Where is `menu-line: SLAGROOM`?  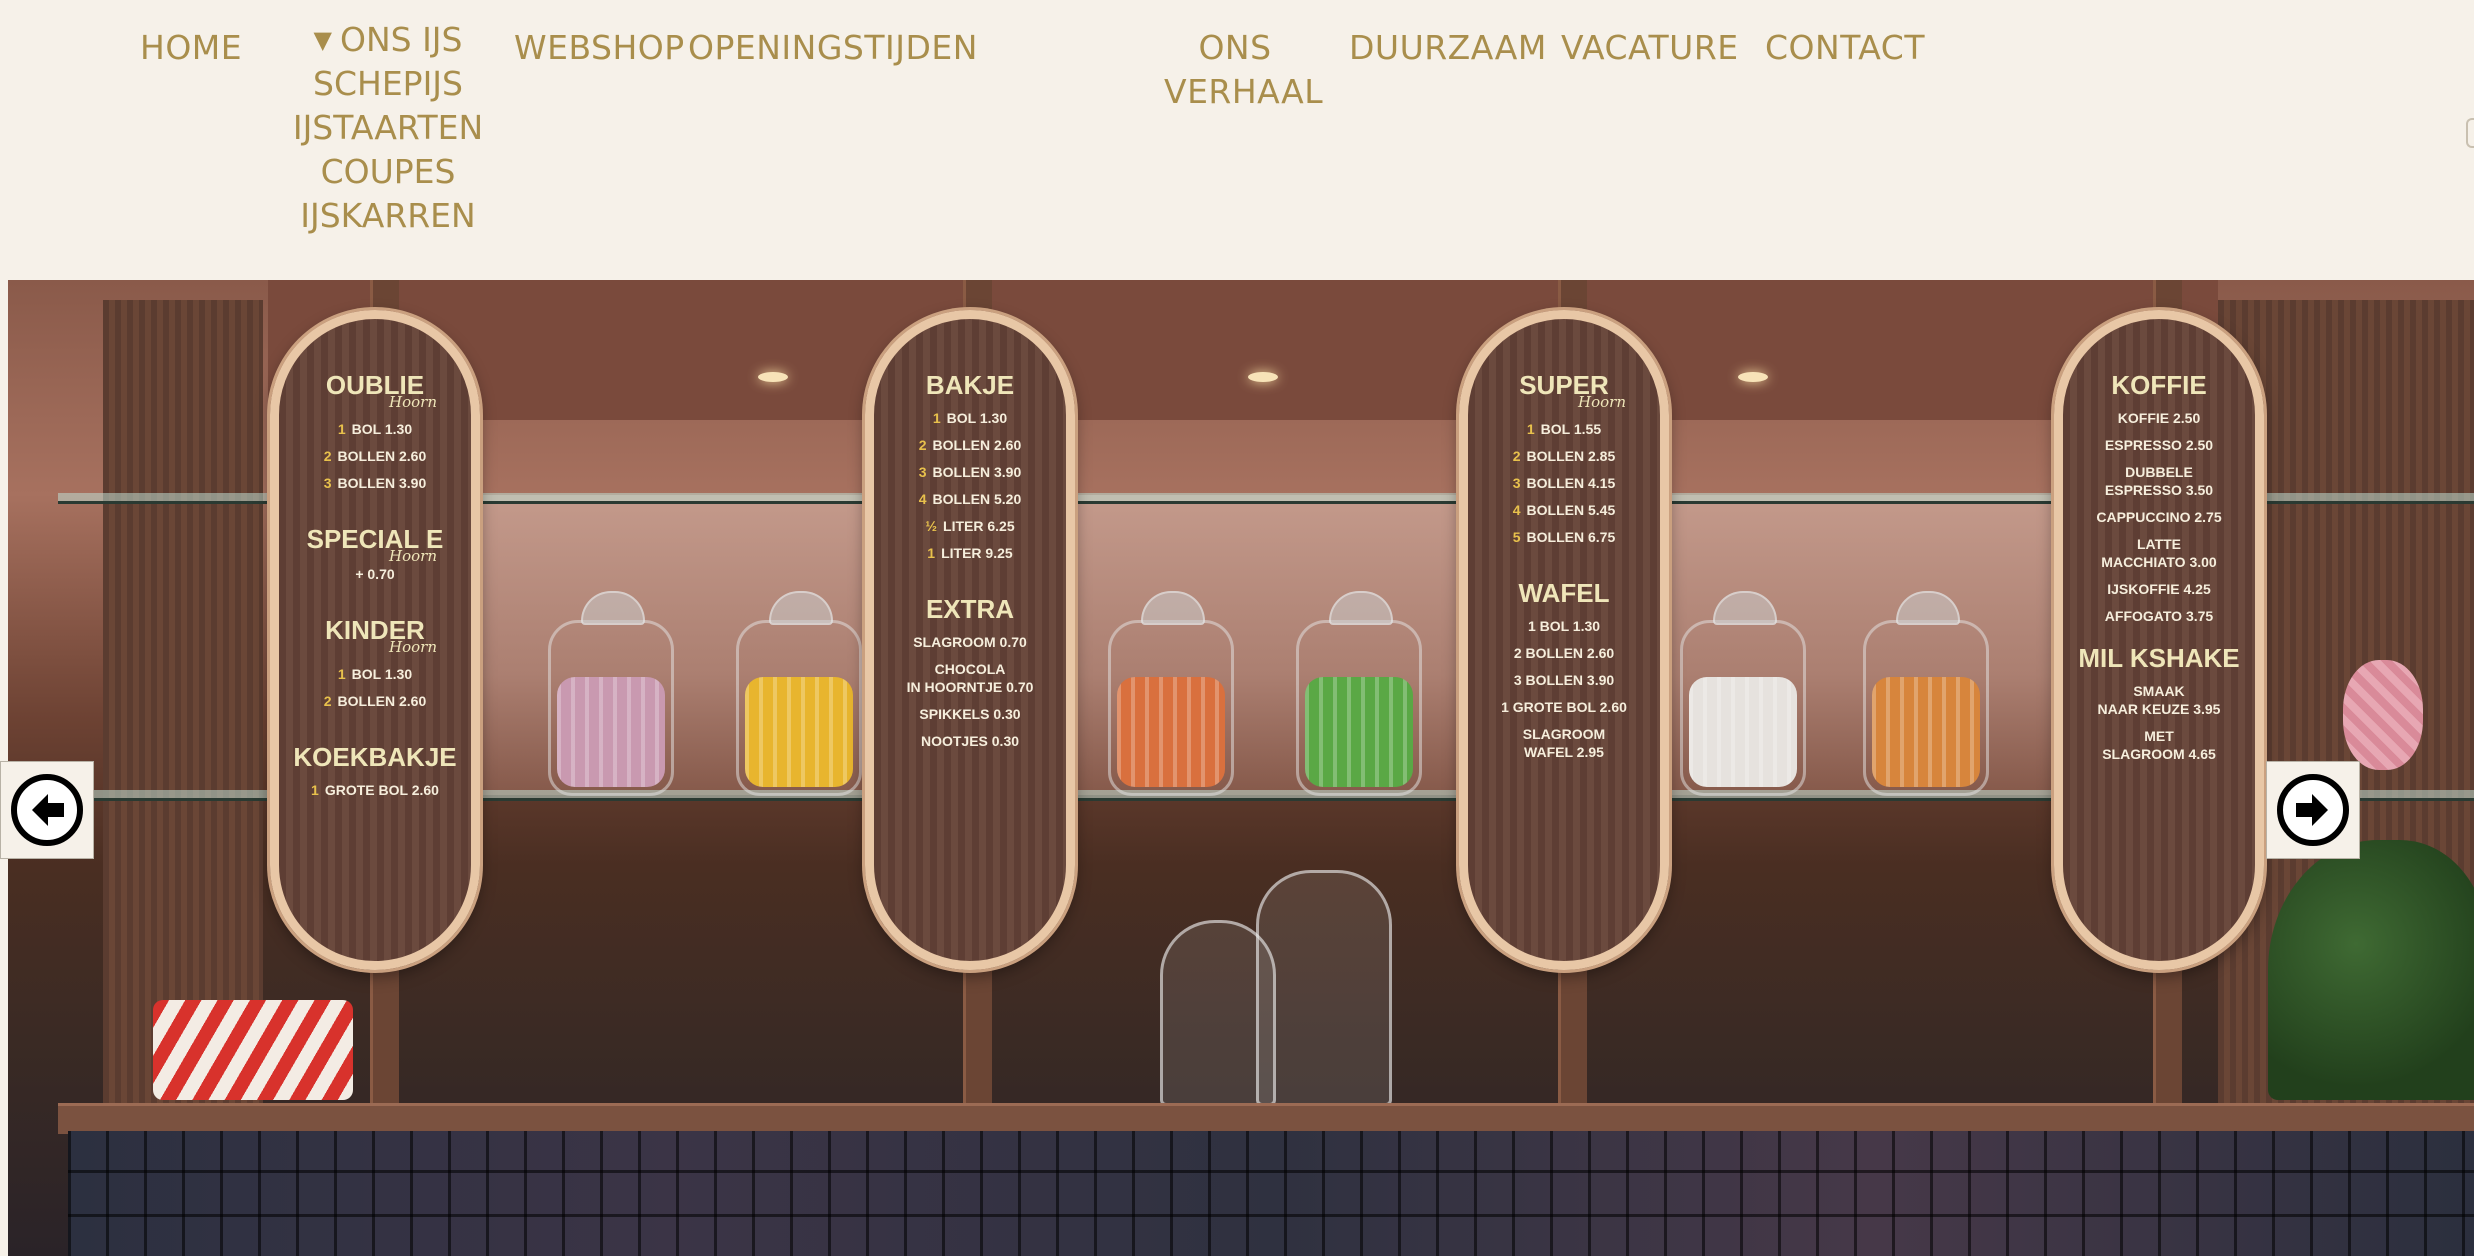
menu-line: SLAGROOM is located at coordinates (1564, 734).